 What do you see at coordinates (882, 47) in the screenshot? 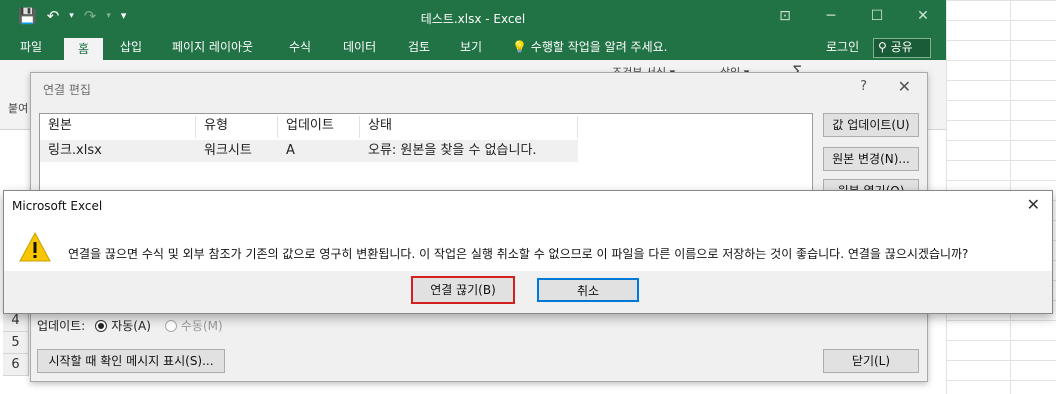
I see `person-icon: ⚲` at bounding box center [882, 47].